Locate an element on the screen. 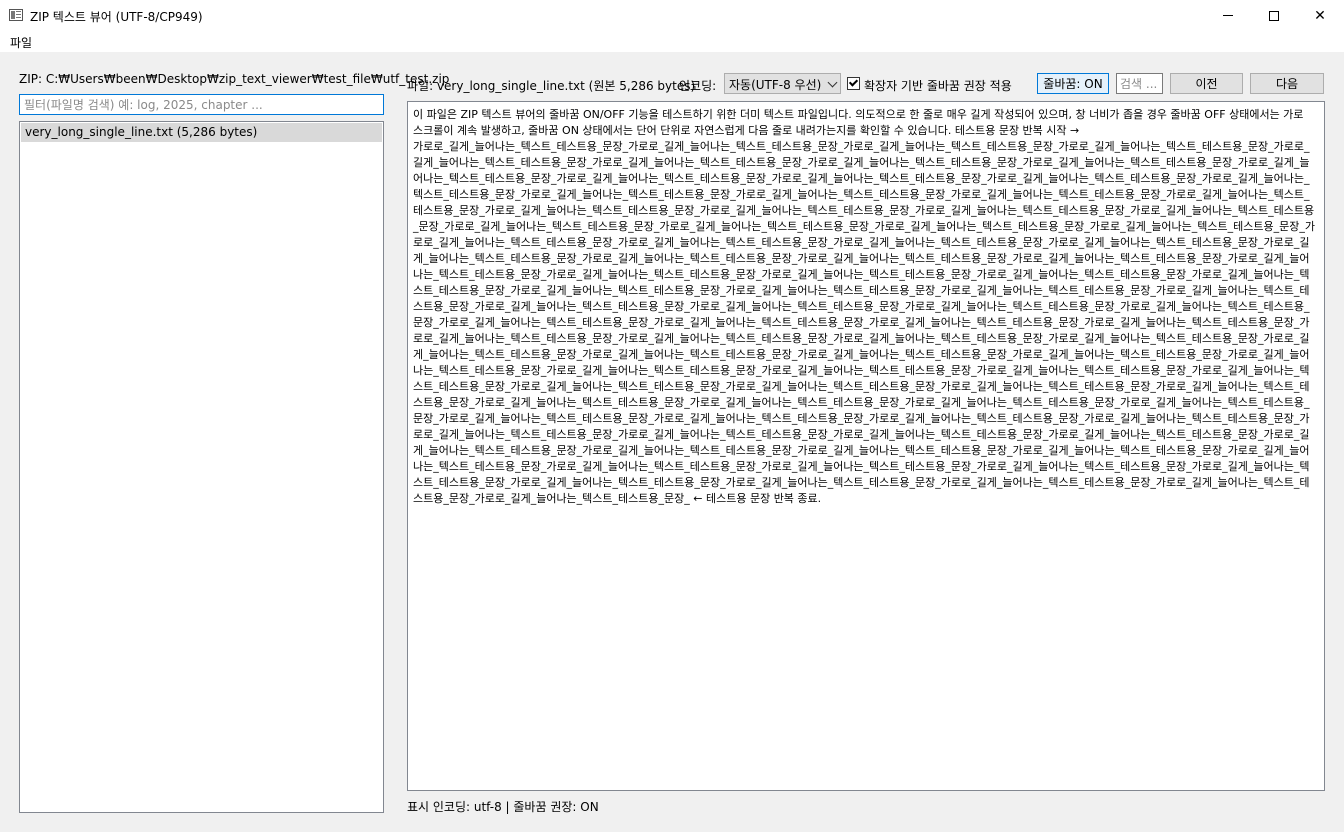 Image resolution: width=1344 pixels, height=832 pixels. filter-input is located at coordinates (201, 104).